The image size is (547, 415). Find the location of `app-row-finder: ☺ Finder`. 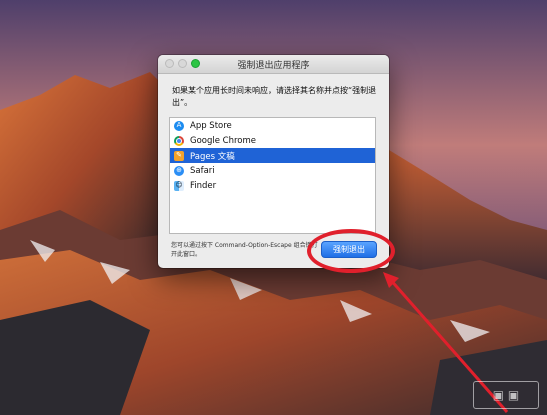

app-row-finder: ☺ Finder is located at coordinates (272, 185).